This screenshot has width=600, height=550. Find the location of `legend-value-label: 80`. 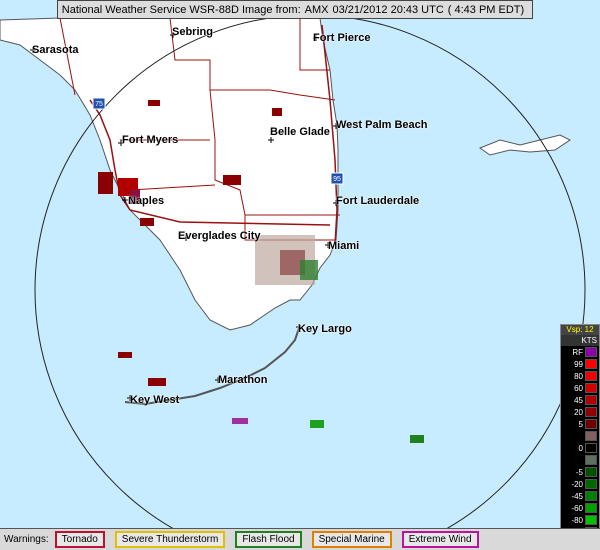

legend-value-label: 80 is located at coordinates (578, 376).